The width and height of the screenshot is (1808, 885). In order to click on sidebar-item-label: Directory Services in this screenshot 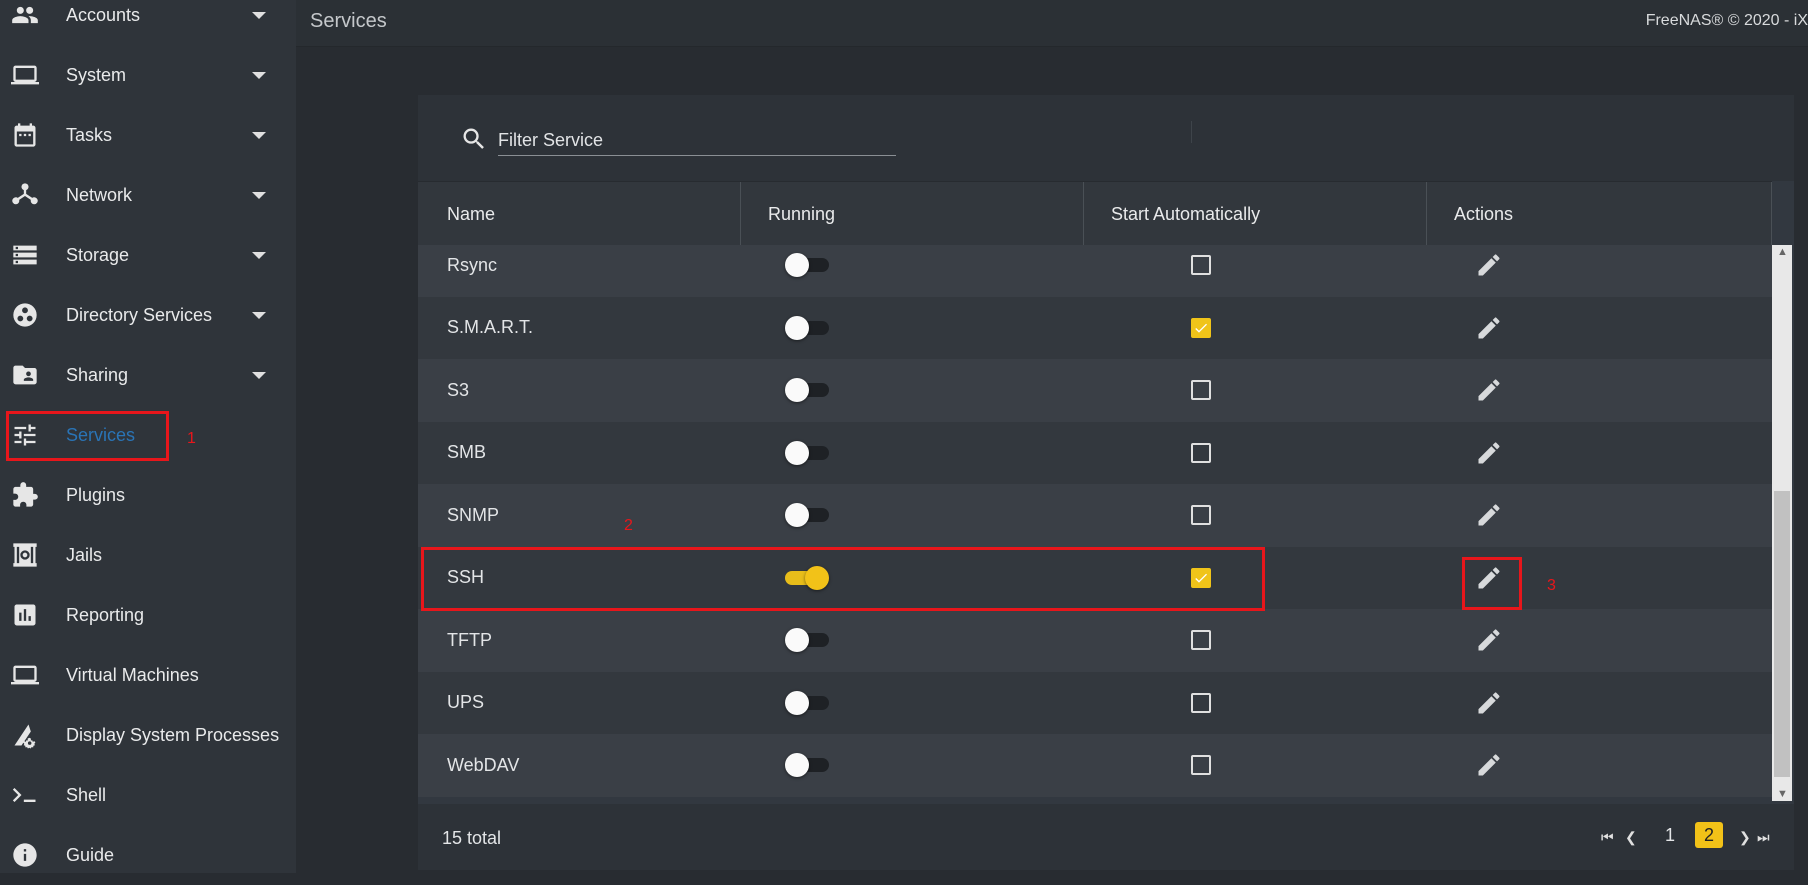, I will do `click(139, 314)`.